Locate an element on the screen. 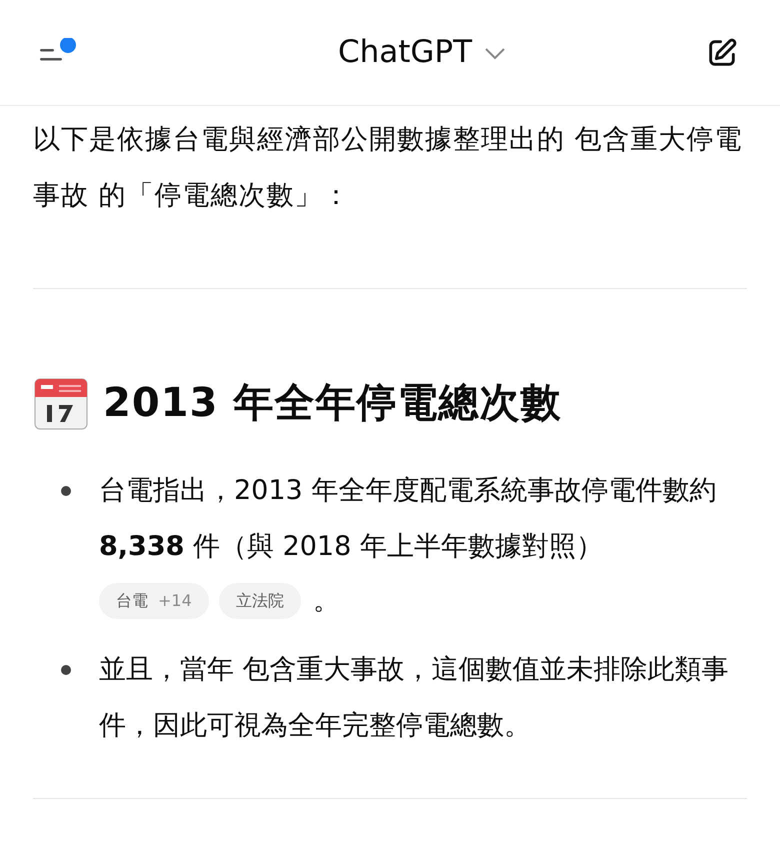 This screenshot has width=780, height=856. chevron-down-icon is located at coordinates (495, 53).